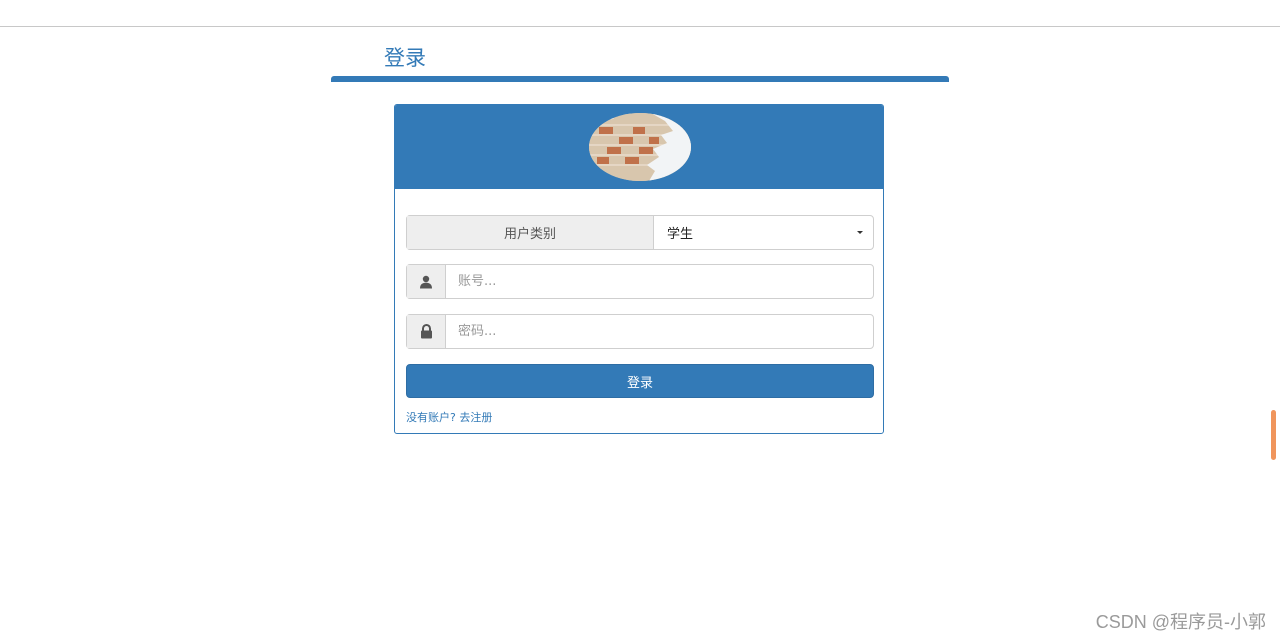 This screenshot has height=640, width=1280. I want to click on login-panel-header, so click(639, 147).